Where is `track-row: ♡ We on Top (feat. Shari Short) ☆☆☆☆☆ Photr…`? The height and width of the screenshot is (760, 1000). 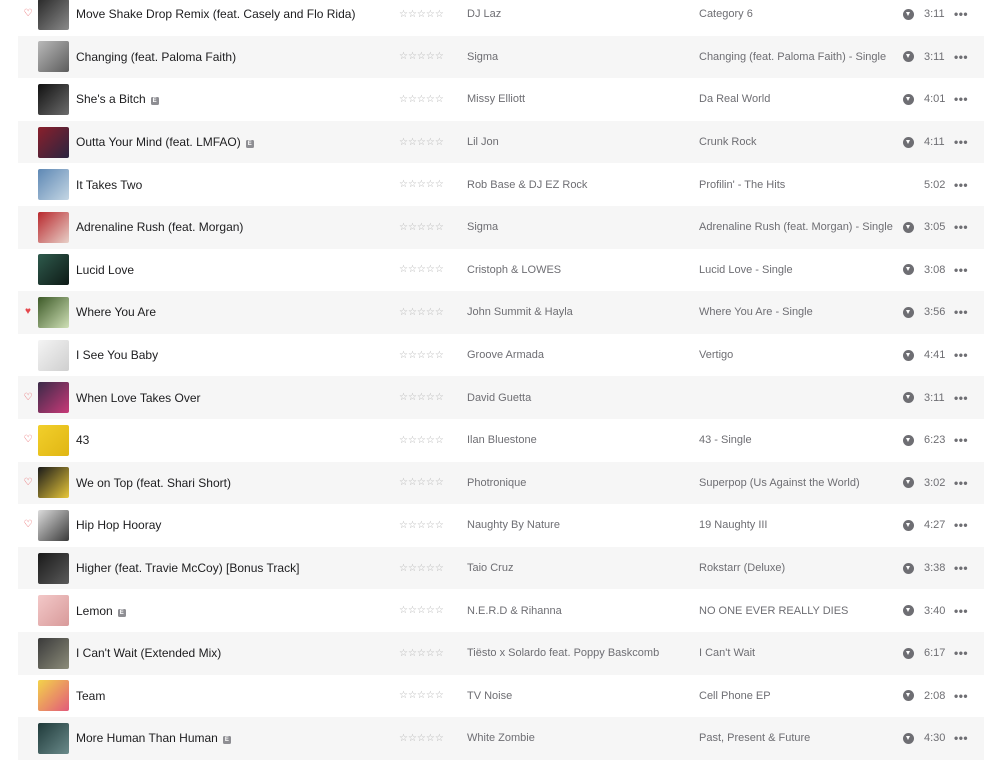
track-row: ♡ We on Top (feat. Shari Short) ☆☆☆☆☆ Photr… is located at coordinates (501, 483).